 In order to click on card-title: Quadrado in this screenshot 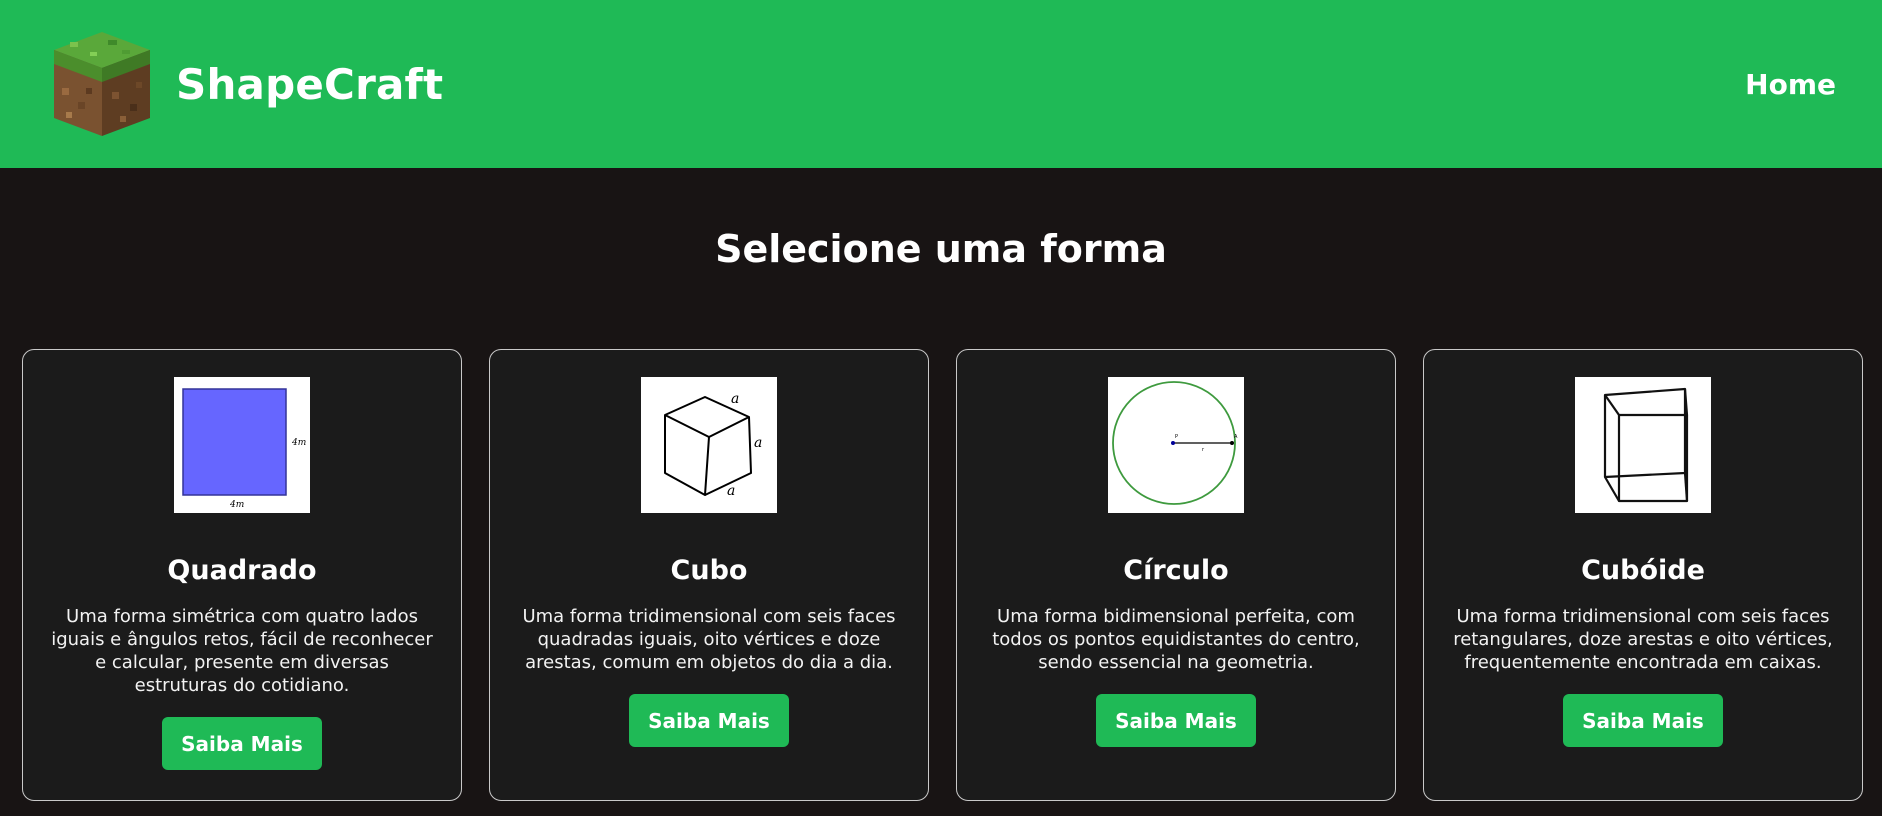, I will do `click(242, 570)`.